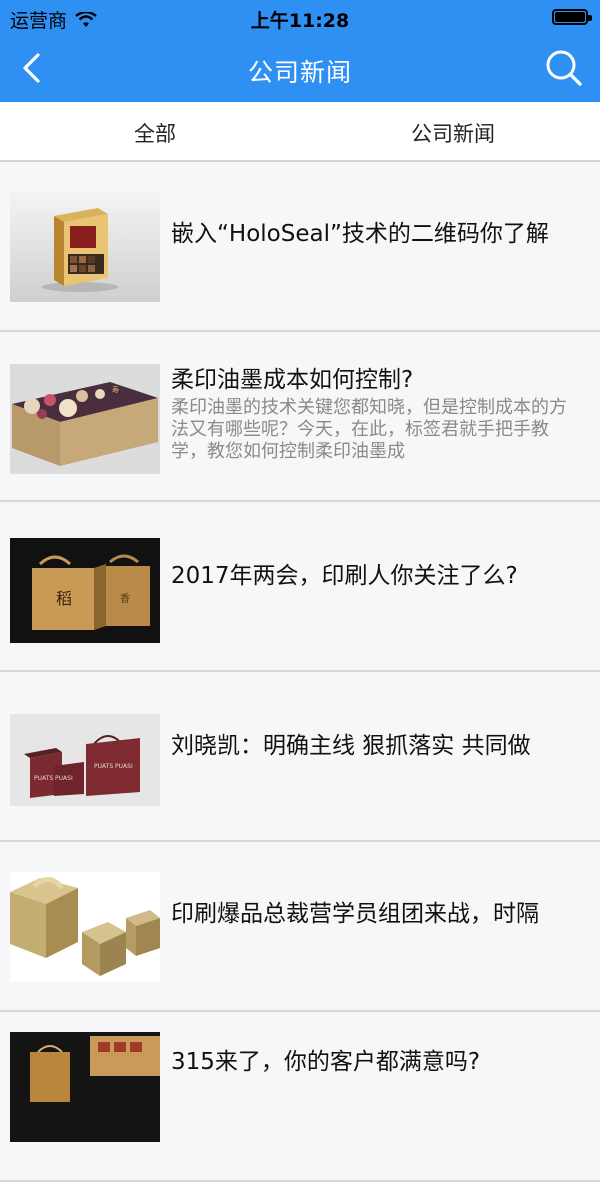 Image resolution: width=600 pixels, height=1182 pixels. Describe the element at coordinates (64, 598) in the screenshot. I see `svg-text: 稻` at that location.